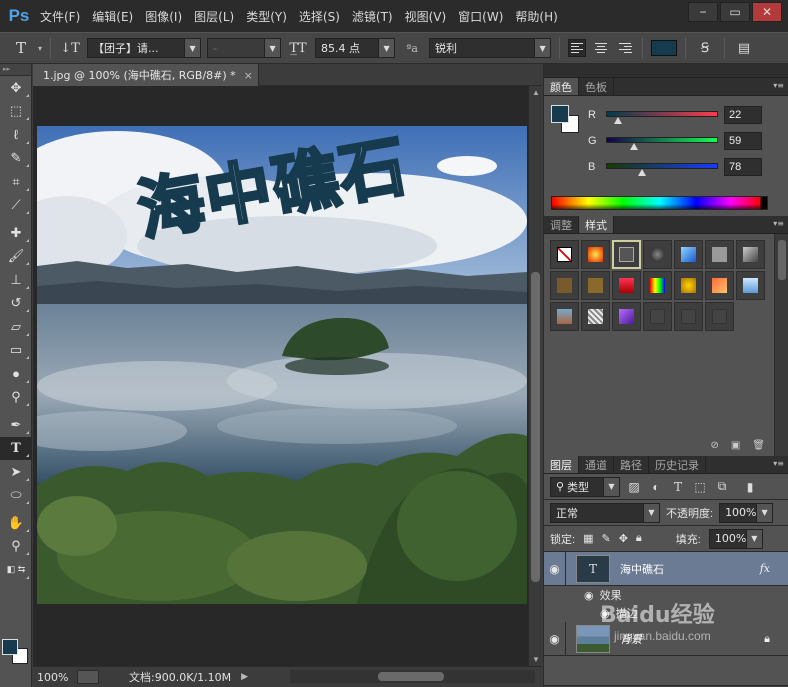 Image resolution: width=788 pixels, height=687 pixels. What do you see at coordinates (16, 570) in the screenshot?
I see `default-colors-icon: ◧ ⇆` at bounding box center [16, 570].